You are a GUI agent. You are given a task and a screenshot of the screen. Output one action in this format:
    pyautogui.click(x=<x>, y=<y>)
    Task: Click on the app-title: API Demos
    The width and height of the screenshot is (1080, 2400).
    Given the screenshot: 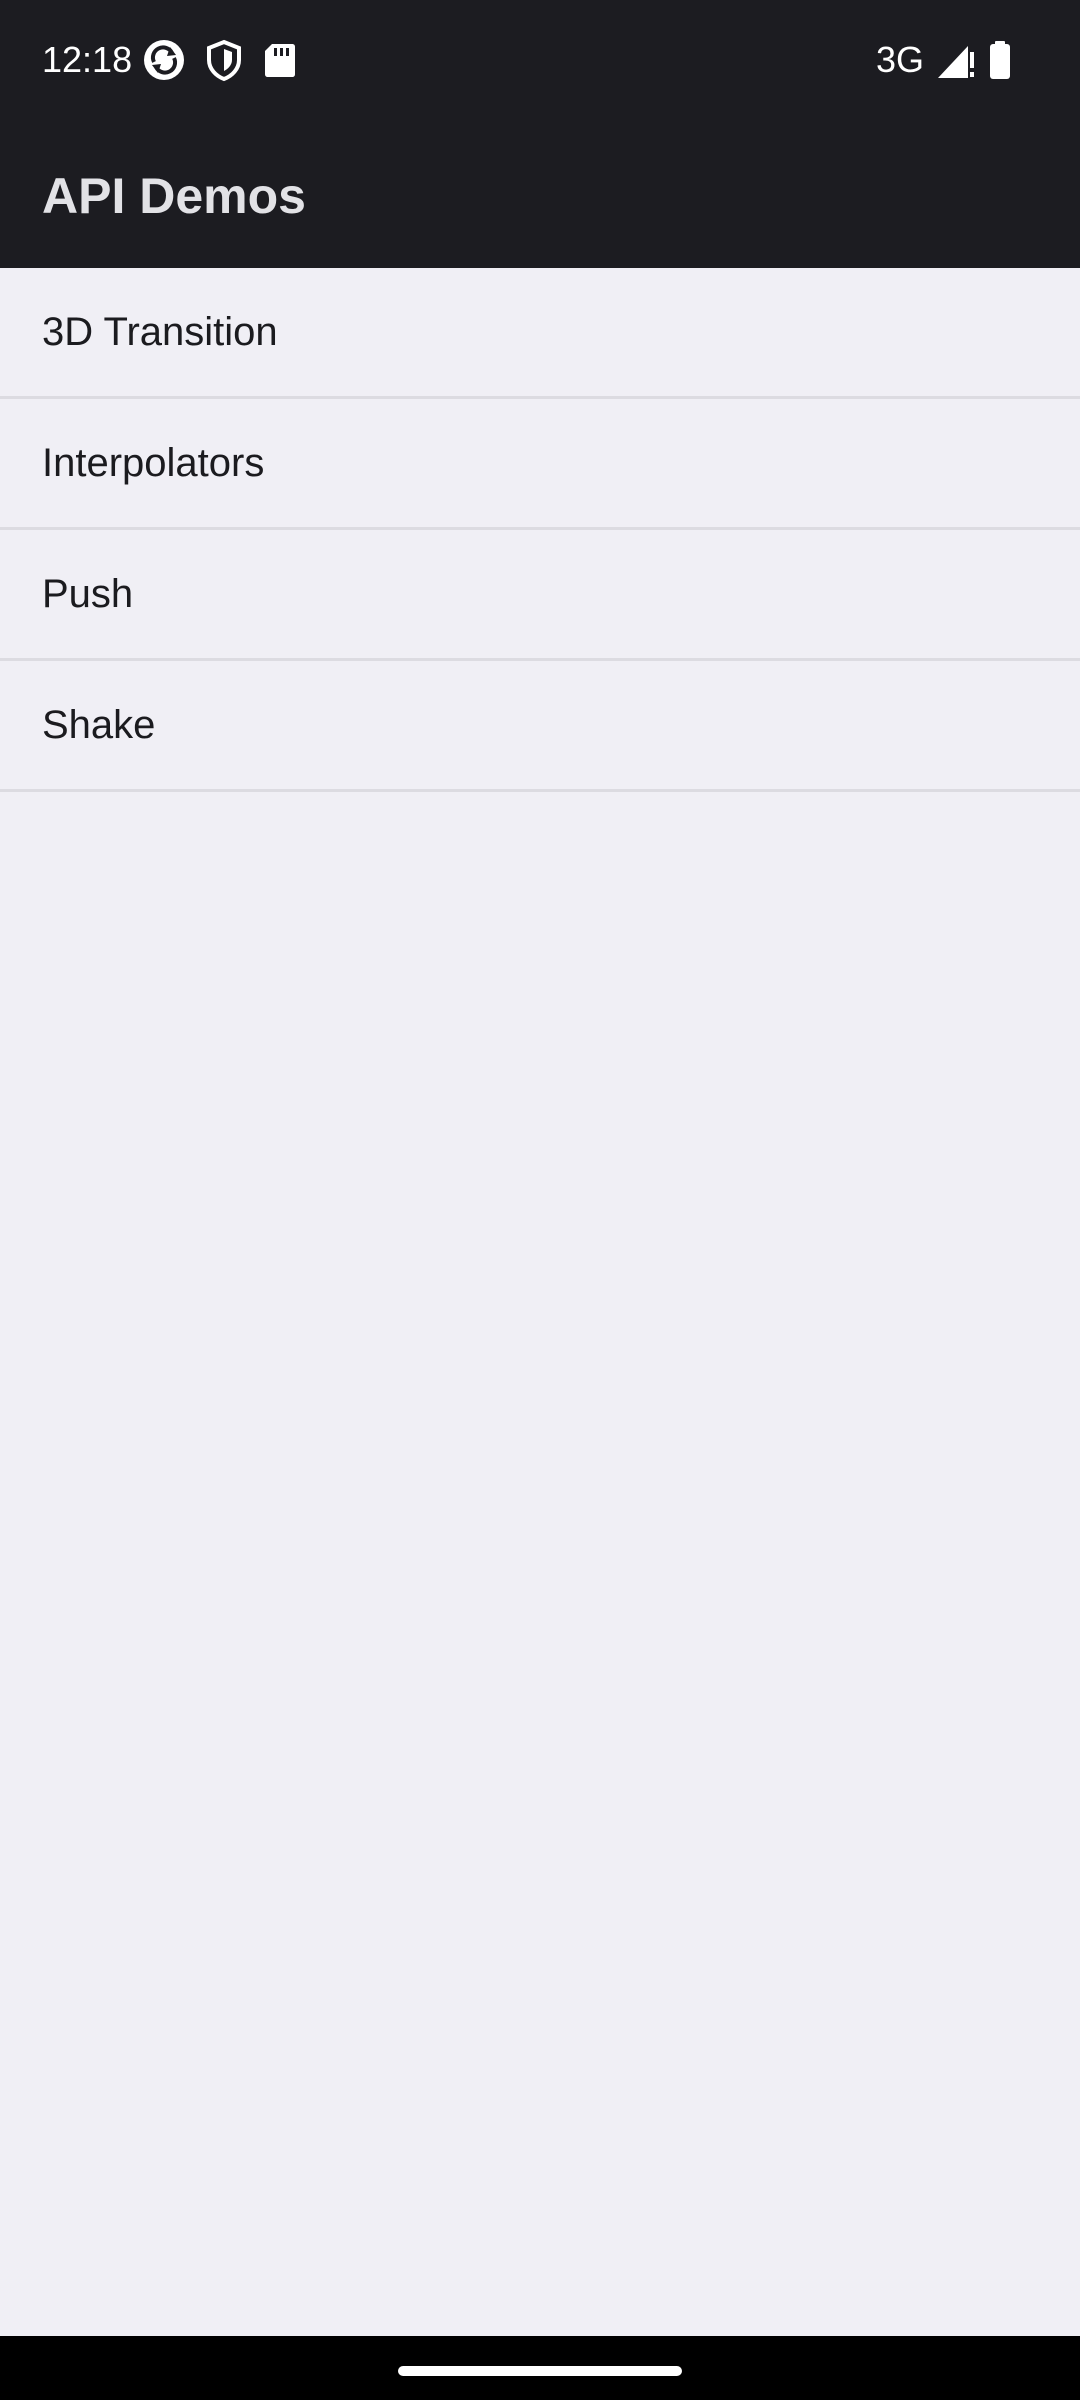 What is the action you would take?
    pyautogui.click(x=174, y=196)
    